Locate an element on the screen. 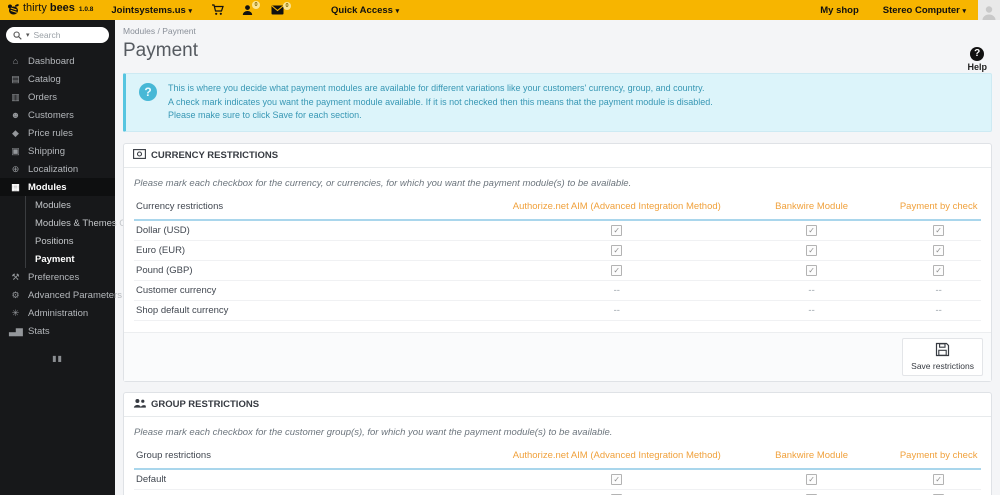 The image size is (1000, 495). sidebar-item-customers: ☻ Customers is located at coordinates (57, 115).